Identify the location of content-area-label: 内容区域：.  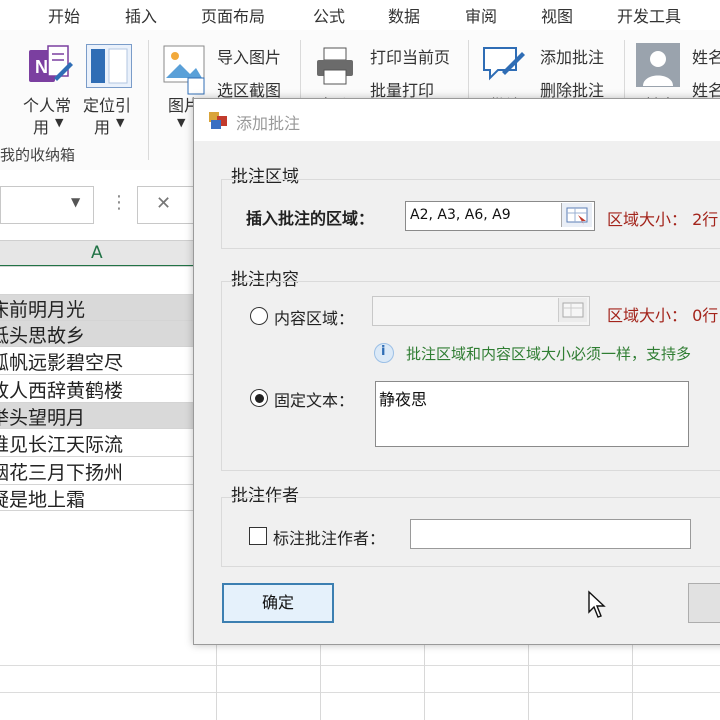
(314, 318).